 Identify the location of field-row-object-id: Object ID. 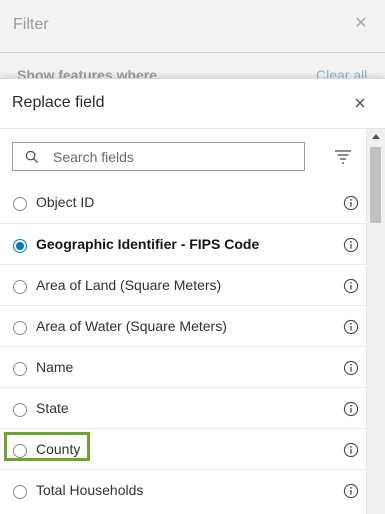
(183, 202).